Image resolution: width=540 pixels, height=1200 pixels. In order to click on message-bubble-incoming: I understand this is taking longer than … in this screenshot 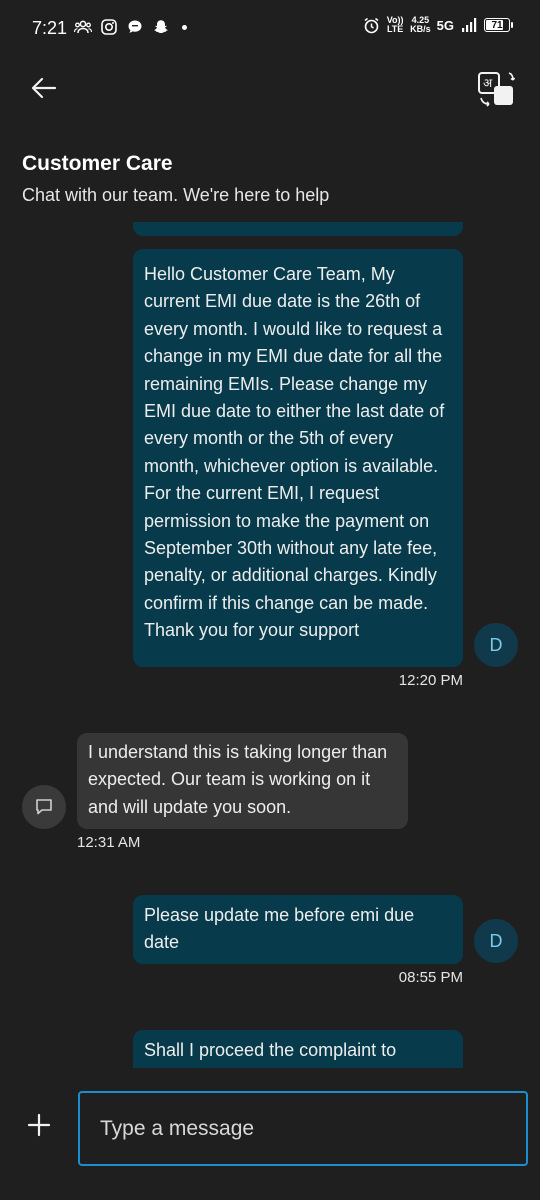, I will do `click(242, 781)`.